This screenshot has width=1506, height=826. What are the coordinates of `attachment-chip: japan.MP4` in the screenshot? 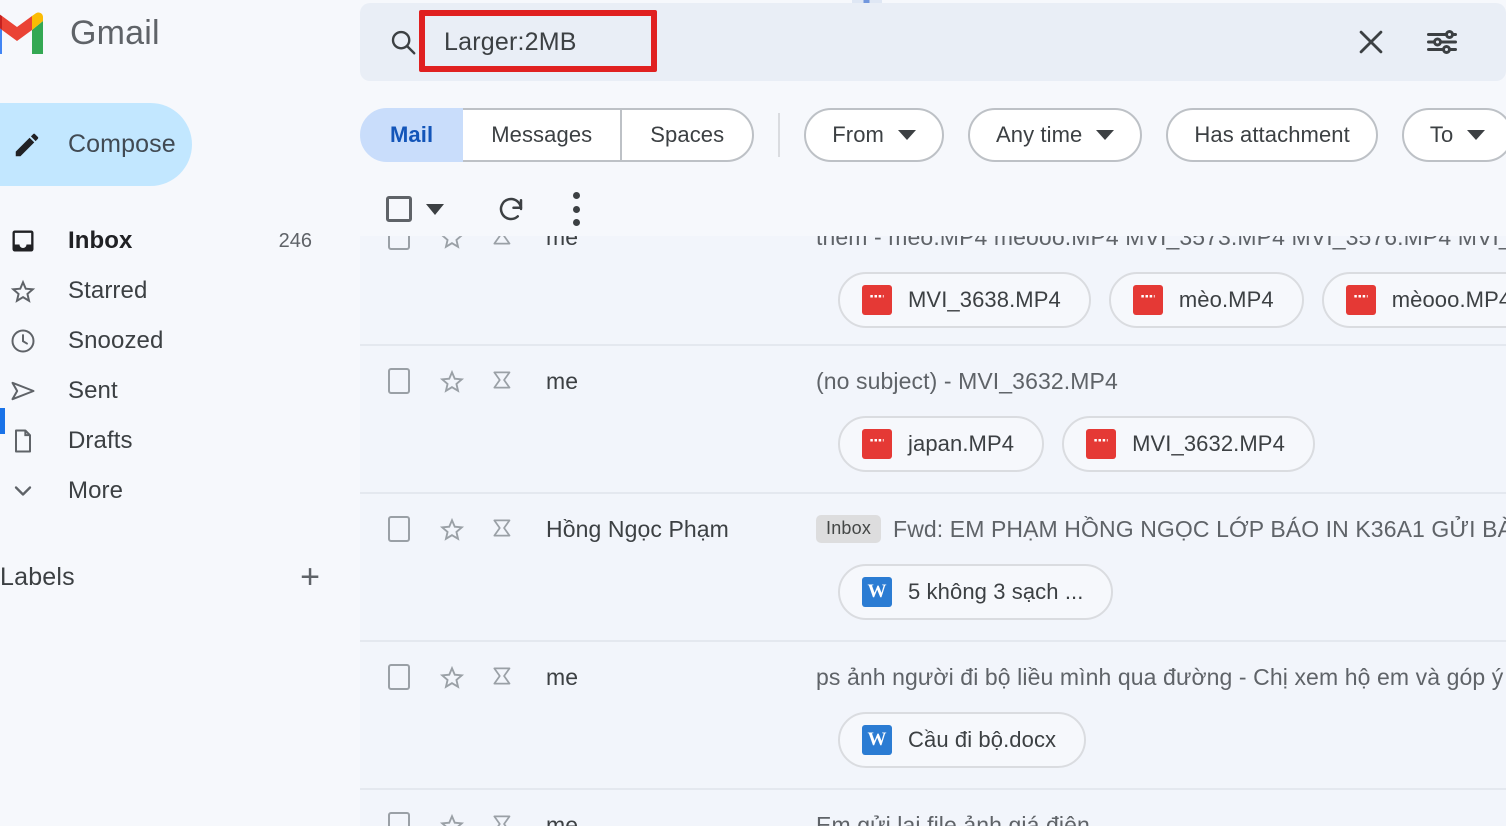 It's located at (941, 444).